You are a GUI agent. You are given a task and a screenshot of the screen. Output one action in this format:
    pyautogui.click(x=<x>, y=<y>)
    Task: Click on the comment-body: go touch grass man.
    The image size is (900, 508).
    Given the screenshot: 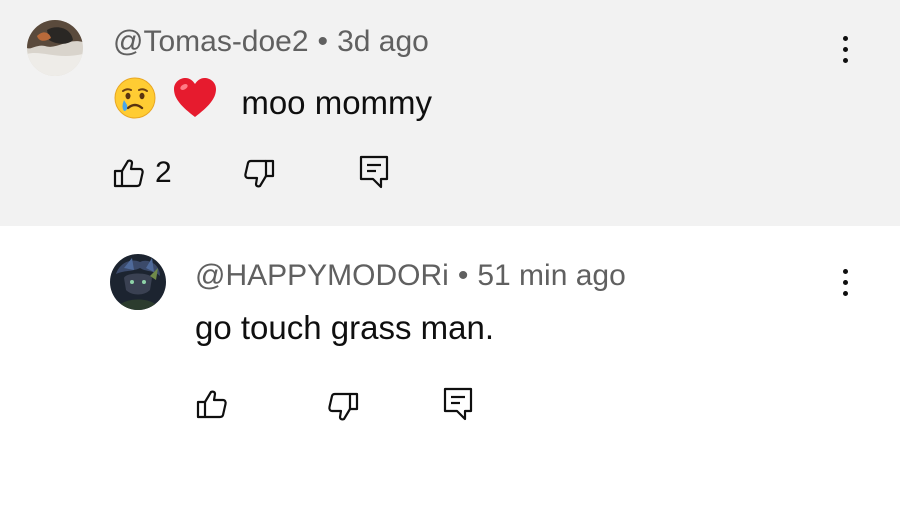 What is the action you would take?
    pyautogui.click(x=344, y=327)
    